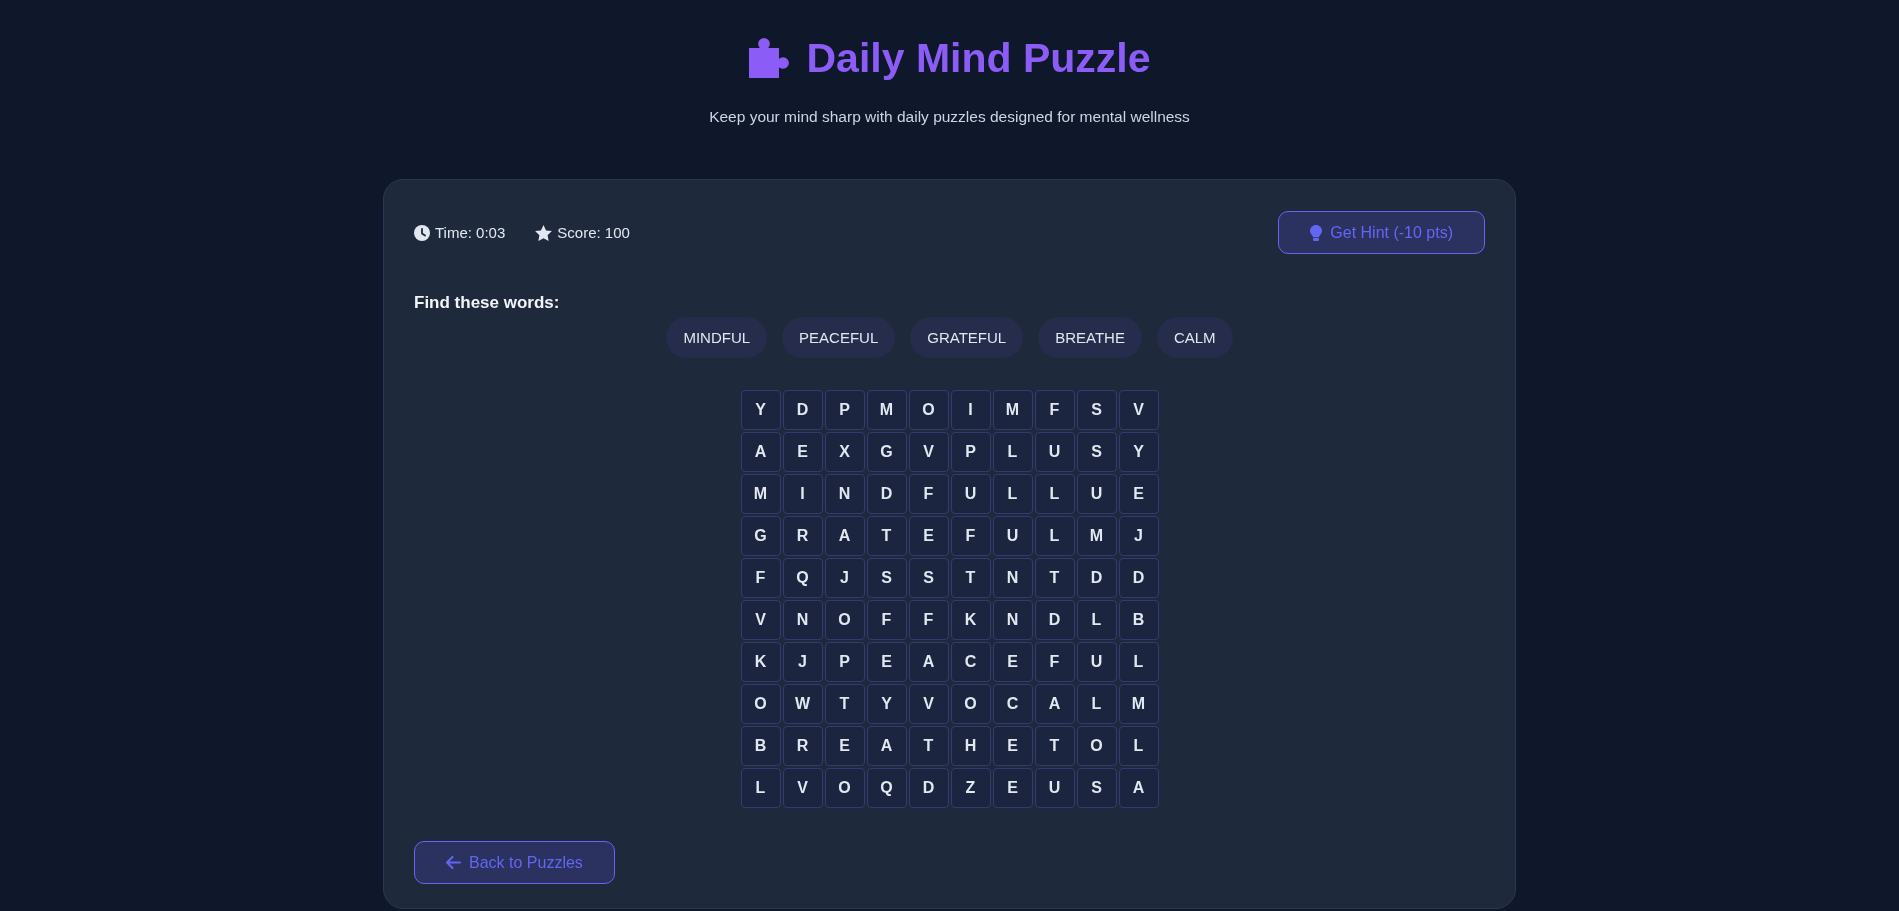  What do you see at coordinates (802, 704) in the screenshot?
I see `letter-cell: W` at bounding box center [802, 704].